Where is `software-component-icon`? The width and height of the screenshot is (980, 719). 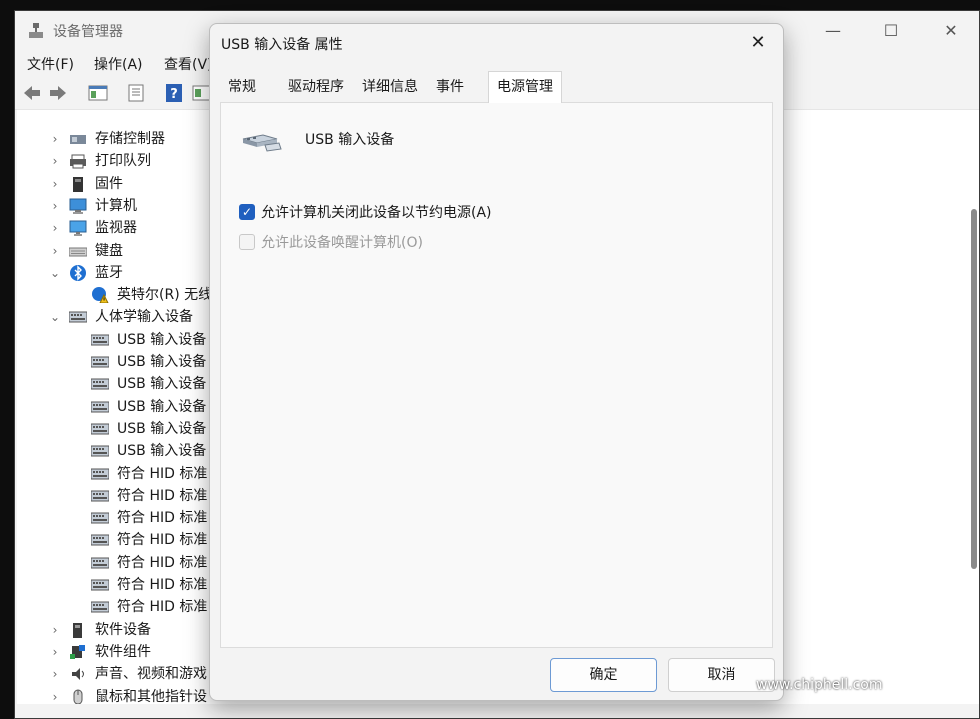 software-component-icon is located at coordinates (77, 651).